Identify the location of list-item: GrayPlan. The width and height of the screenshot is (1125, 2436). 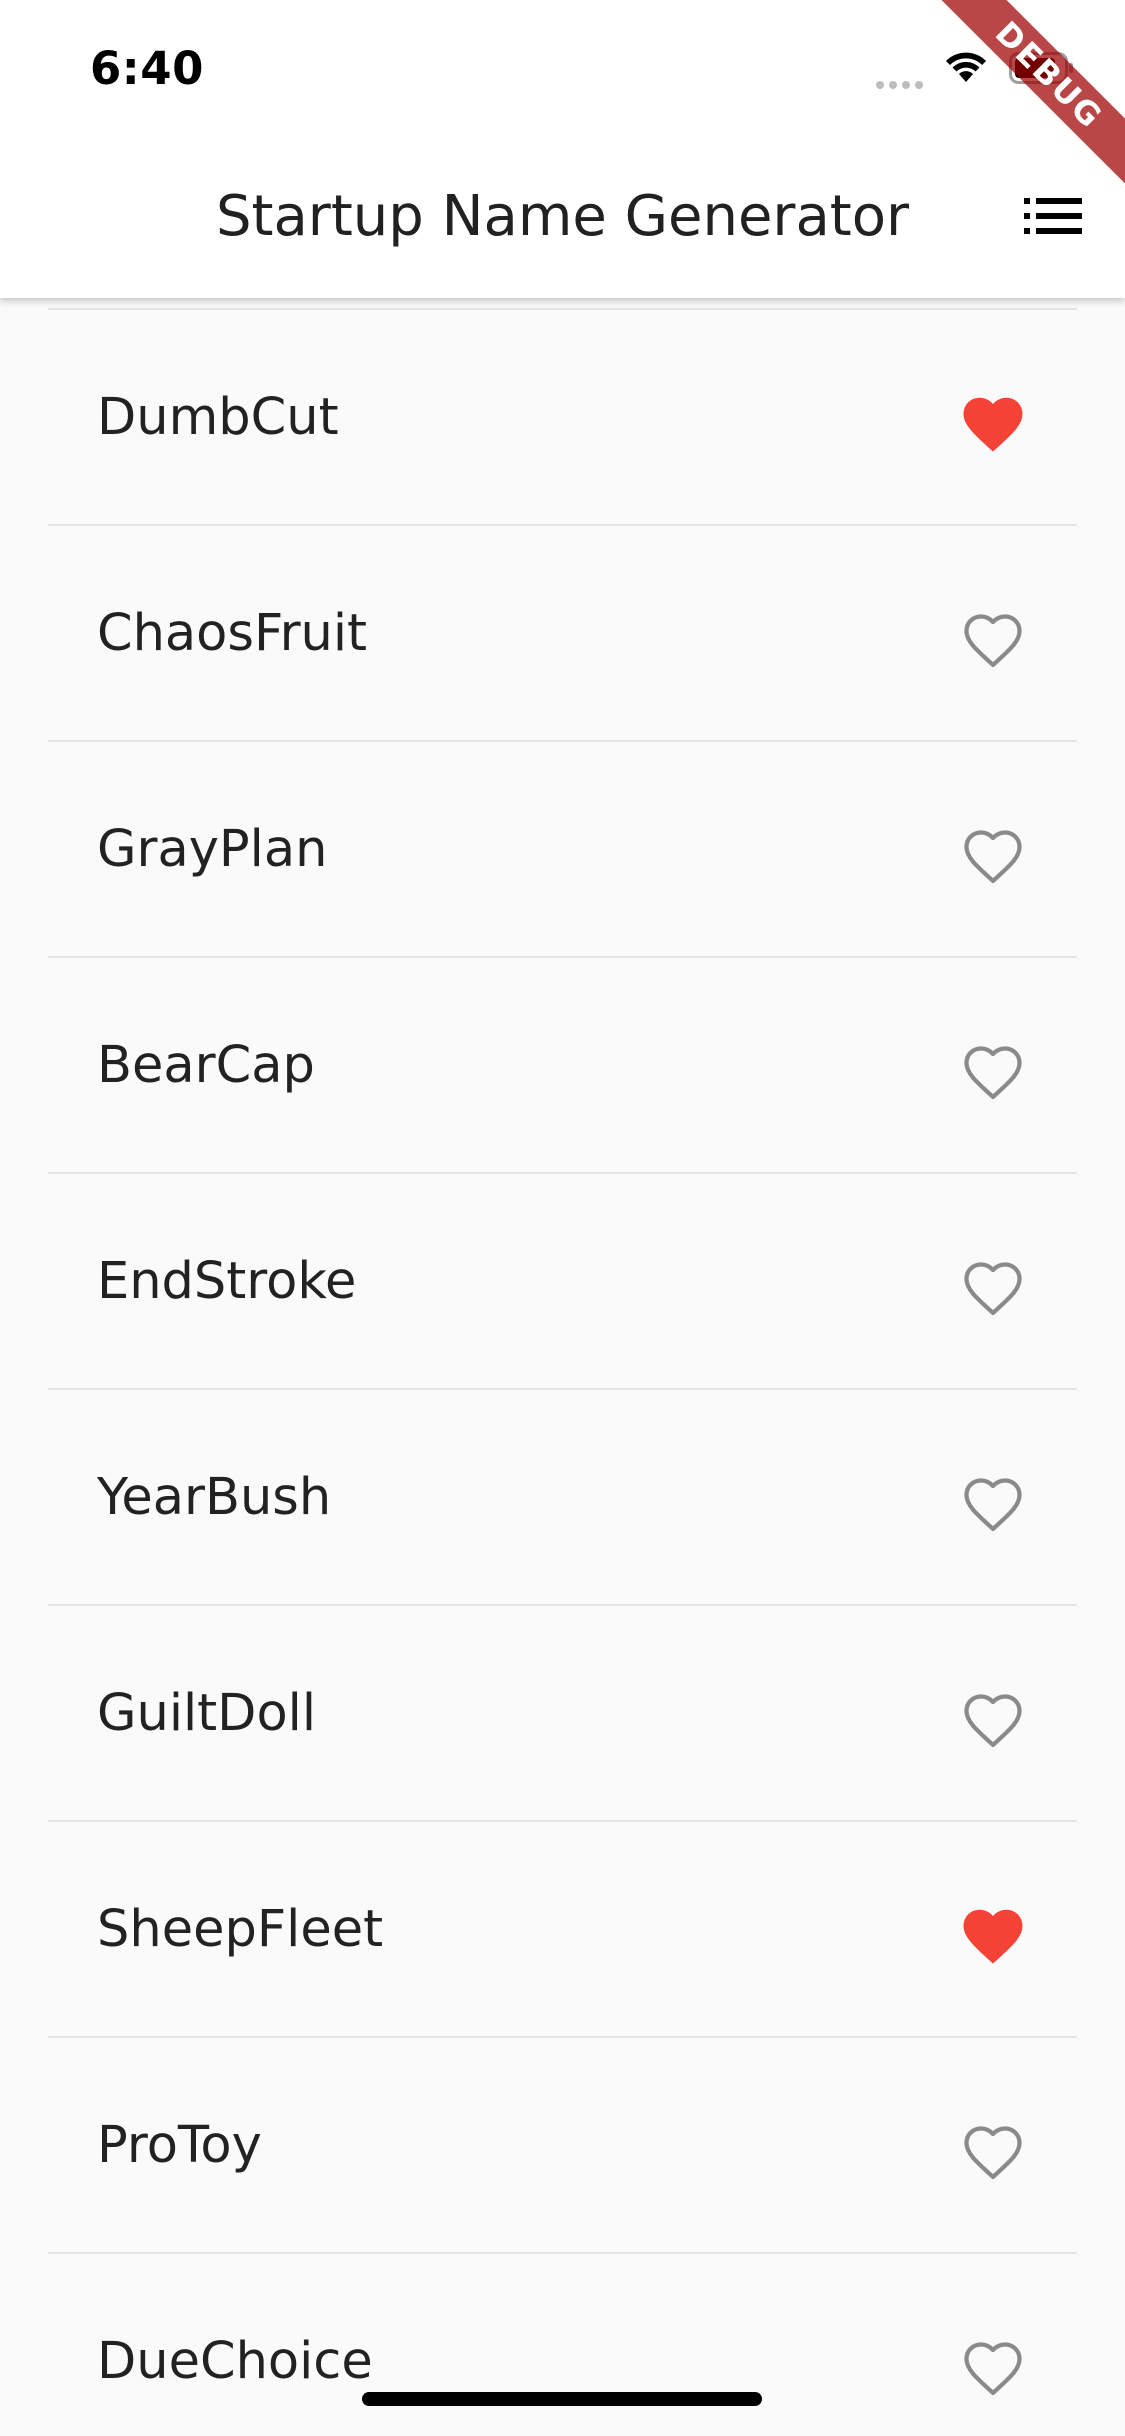
(562, 850).